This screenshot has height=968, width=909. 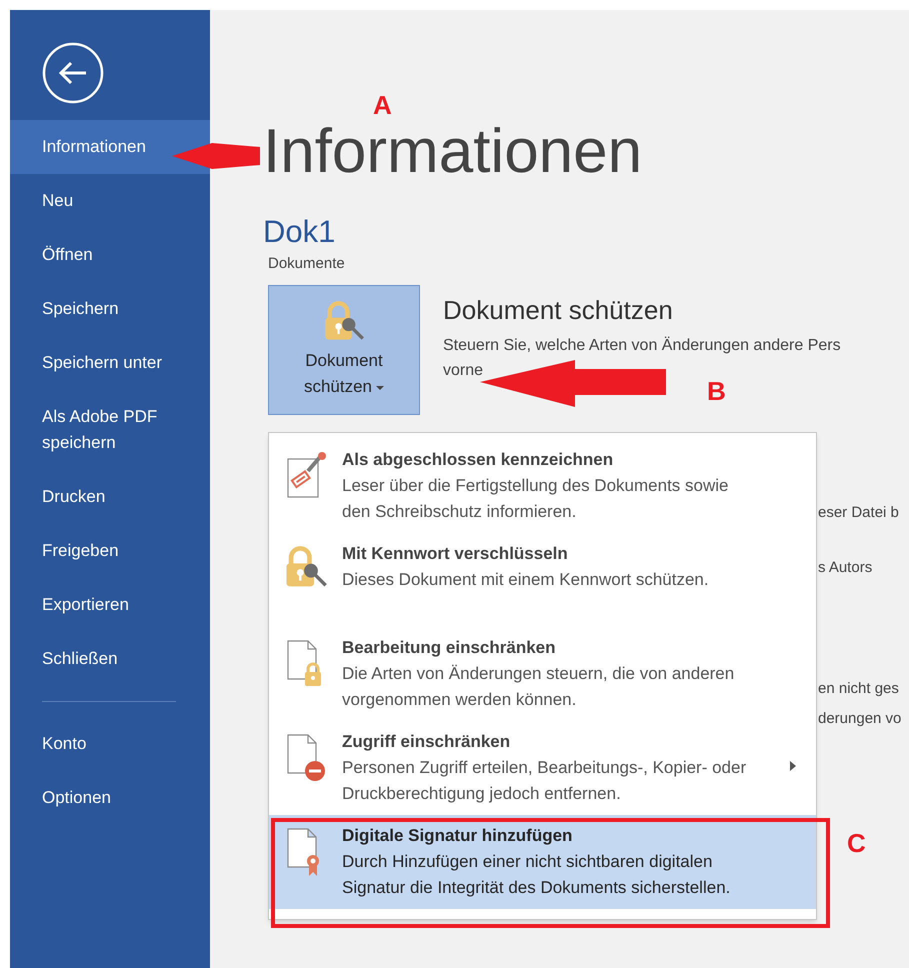 What do you see at coordinates (457, 836) in the screenshot?
I see `menu-item-title: Digitale Signatur hinzufügen` at bounding box center [457, 836].